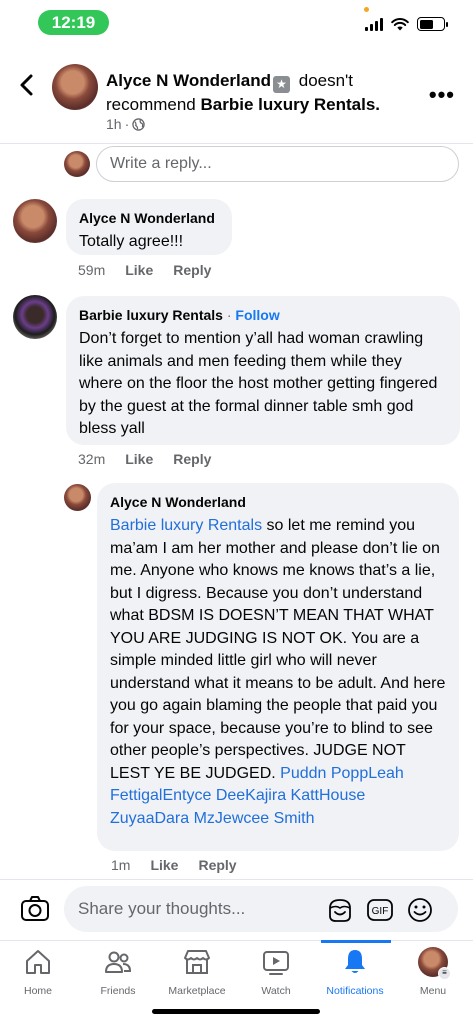 The image size is (473, 1024). I want to click on mention-link: Barbie luxury Rentals, so click(186, 525).